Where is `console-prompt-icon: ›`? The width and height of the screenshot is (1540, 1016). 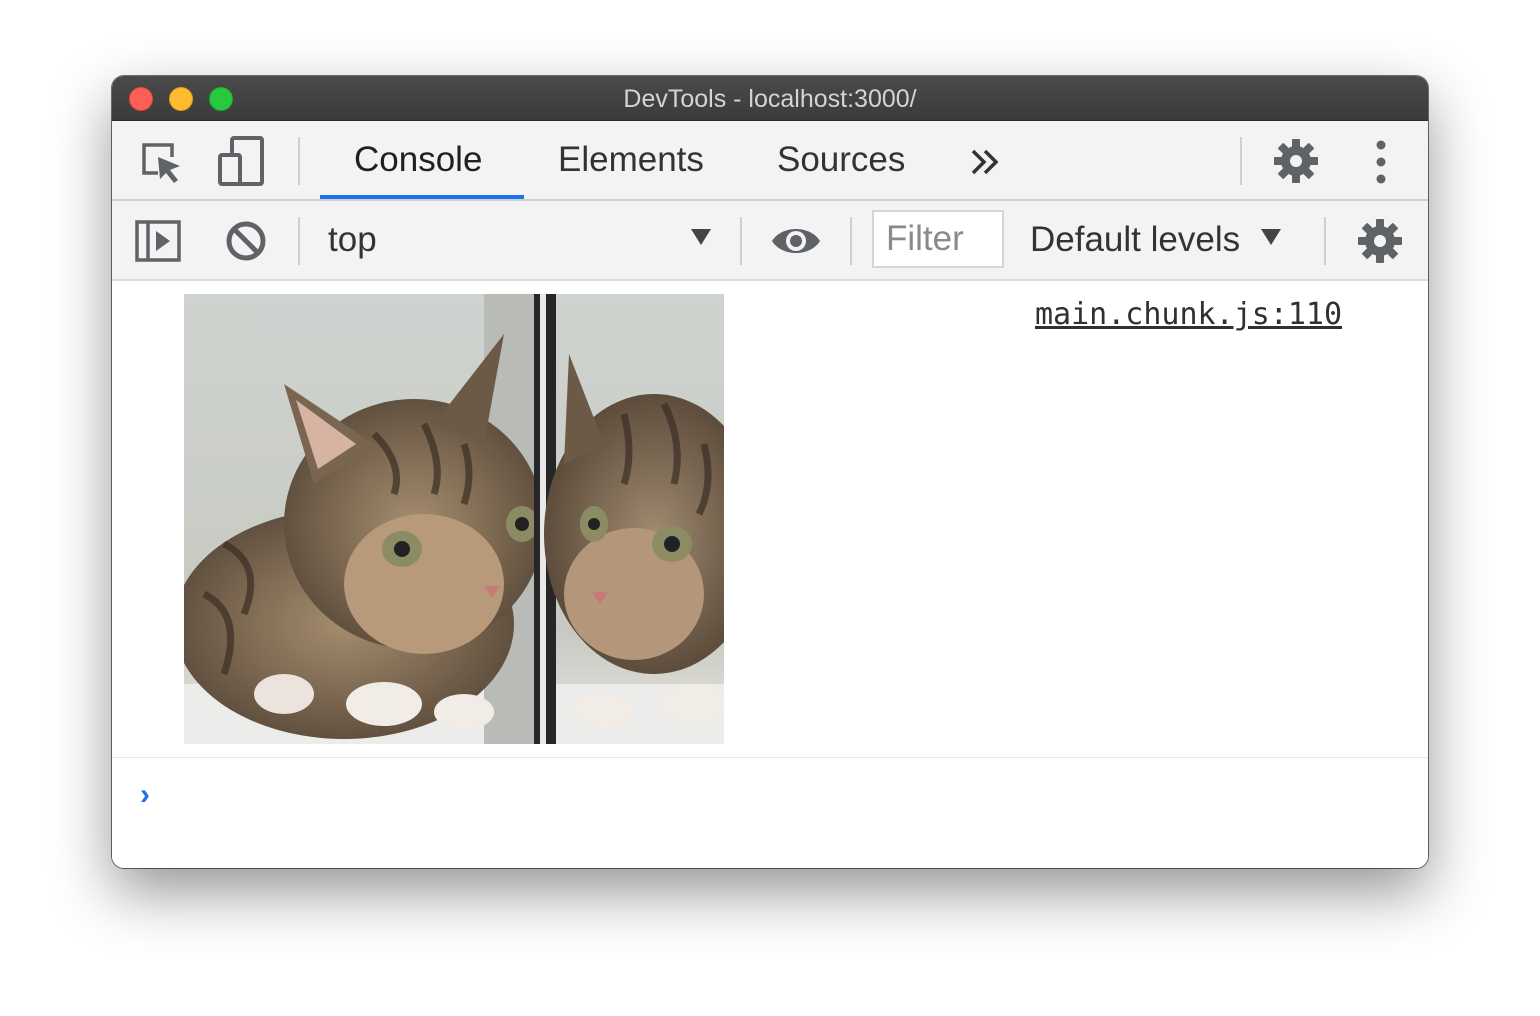 console-prompt-icon: › is located at coordinates (145, 795).